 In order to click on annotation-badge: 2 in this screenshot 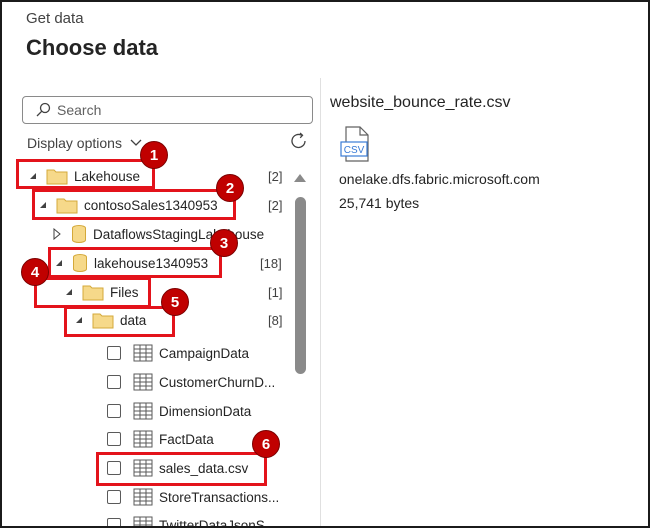, I will do `click(230, 188)`.